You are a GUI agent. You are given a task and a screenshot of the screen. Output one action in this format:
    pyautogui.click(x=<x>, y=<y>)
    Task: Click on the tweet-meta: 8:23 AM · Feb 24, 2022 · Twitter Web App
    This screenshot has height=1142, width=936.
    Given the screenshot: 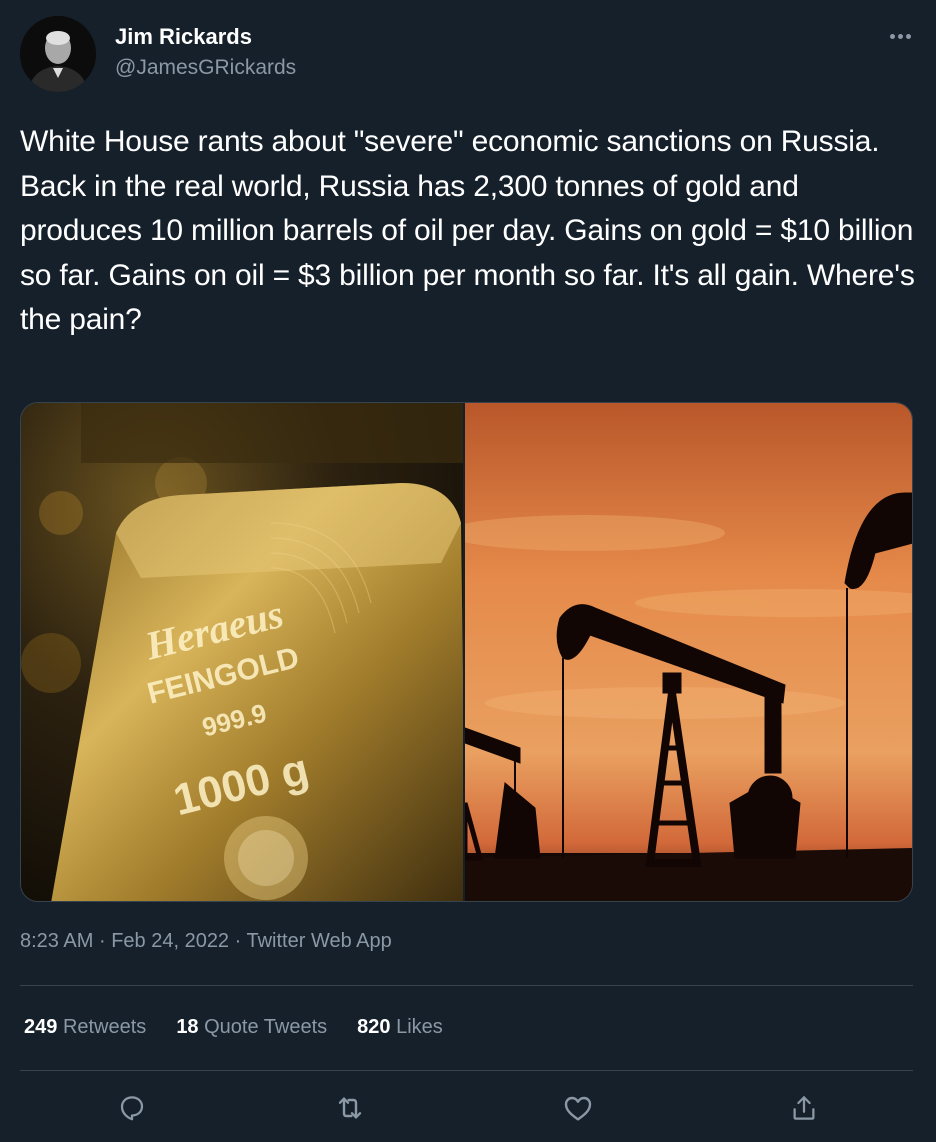 What is the action you would take?
    pyautogui.click(x=206, y=941)
    